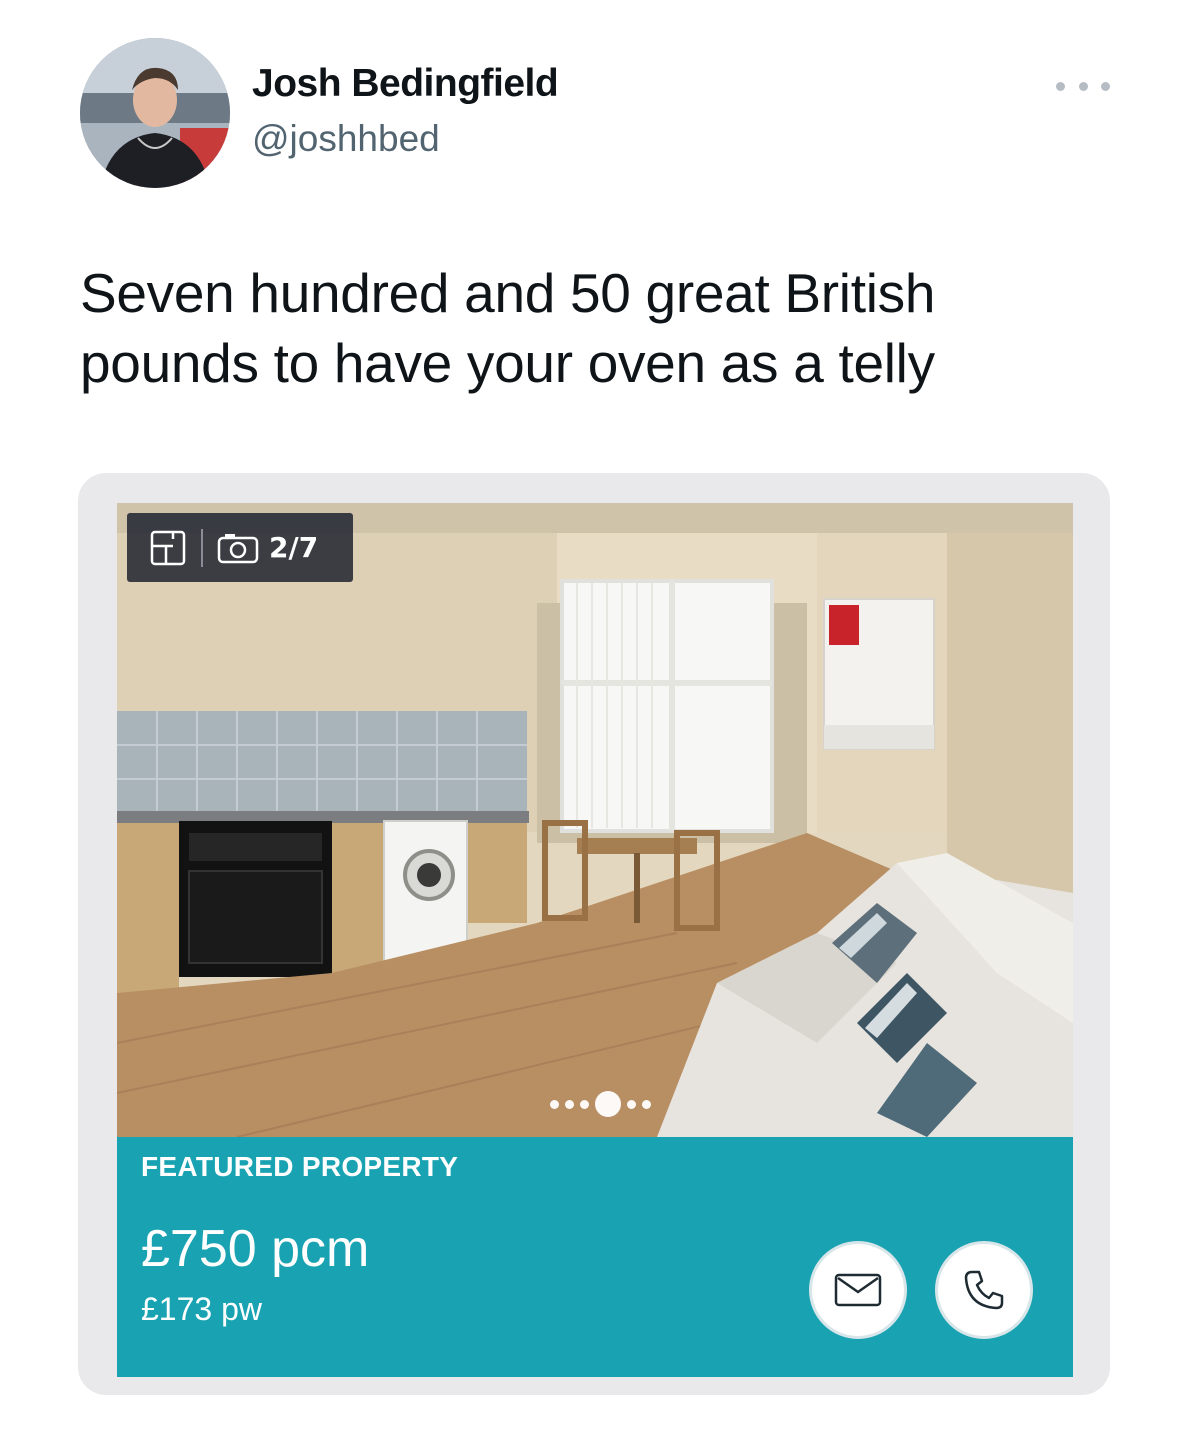 The width and height of the screenshot is (1188, 1440). Describe the element at coordinates (168, 548) in the screenshot. I see `floorplan-icon` at that location.